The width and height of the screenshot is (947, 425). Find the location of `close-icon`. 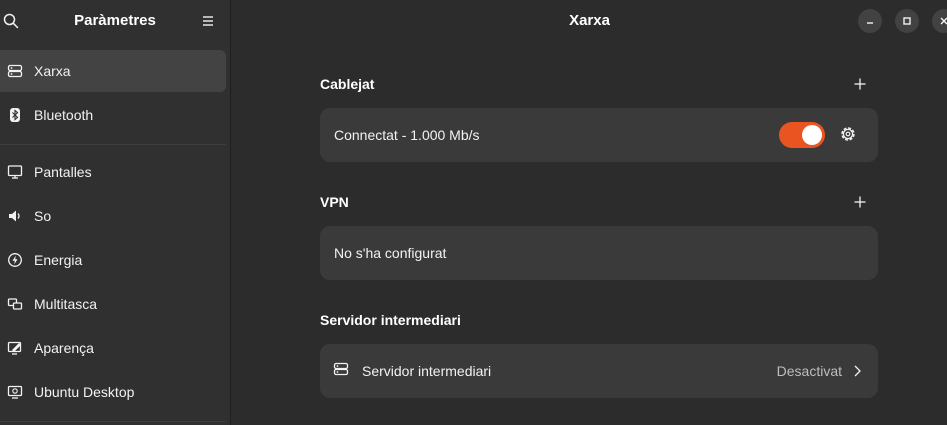

close-icon is located at coordinates (943, 21).